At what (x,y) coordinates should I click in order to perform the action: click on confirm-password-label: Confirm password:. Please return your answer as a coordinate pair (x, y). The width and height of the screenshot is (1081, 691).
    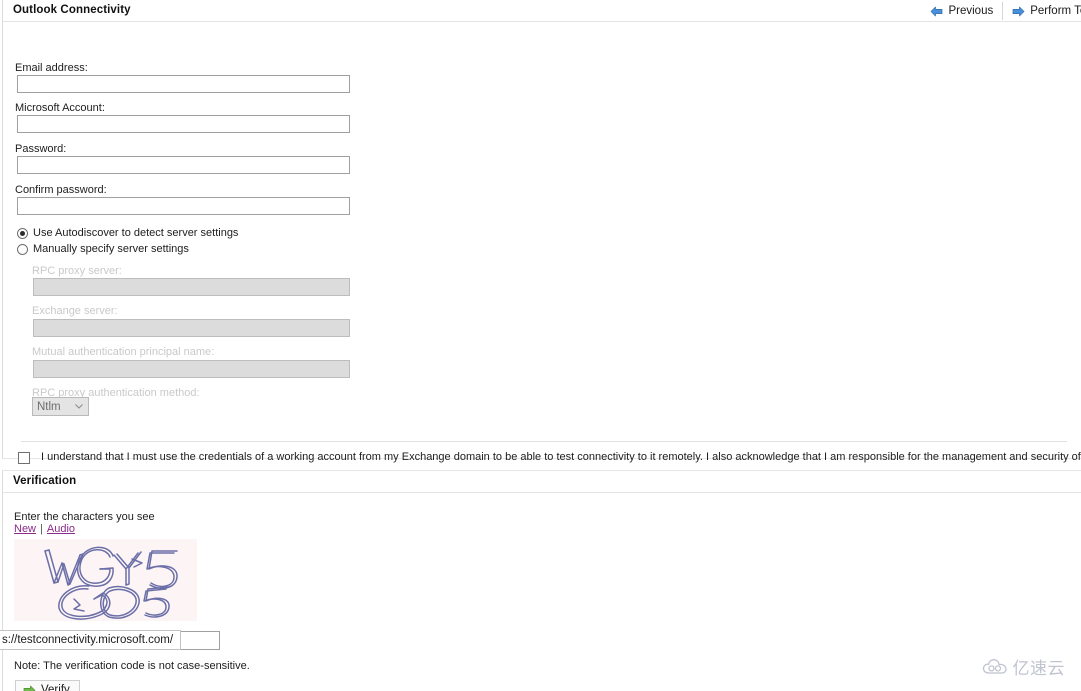
    Looking at the image, I should click on (61, 190).